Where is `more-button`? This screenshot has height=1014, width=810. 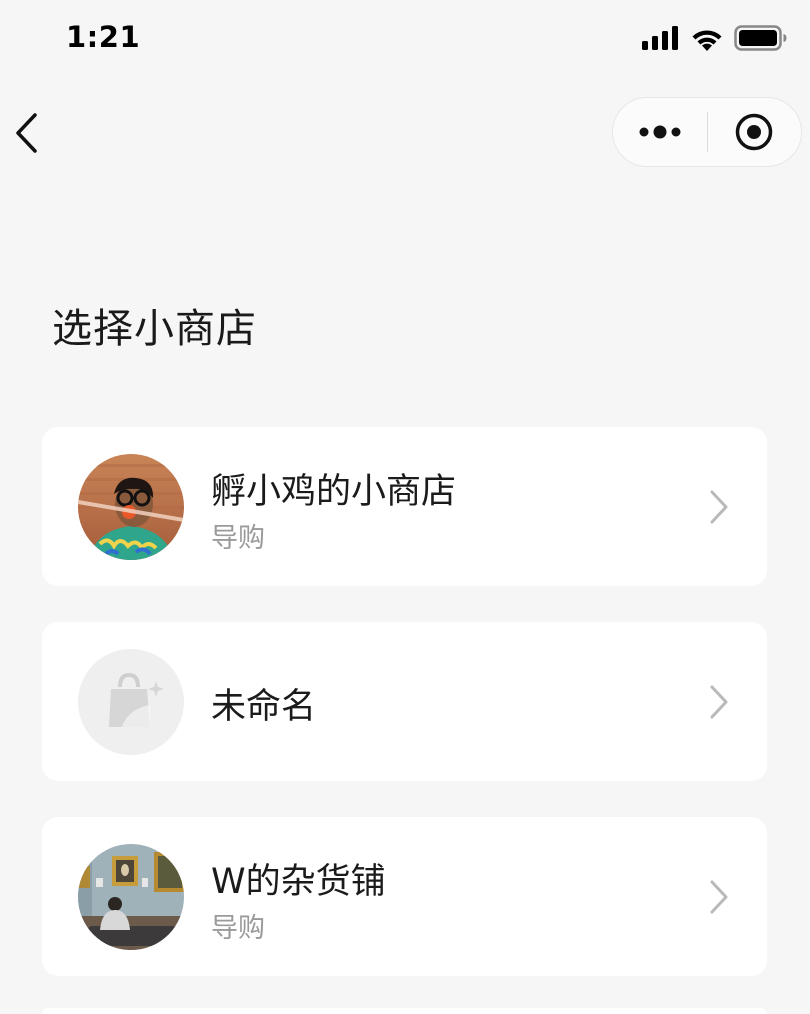 more-button is located at coordinates (660, 132).